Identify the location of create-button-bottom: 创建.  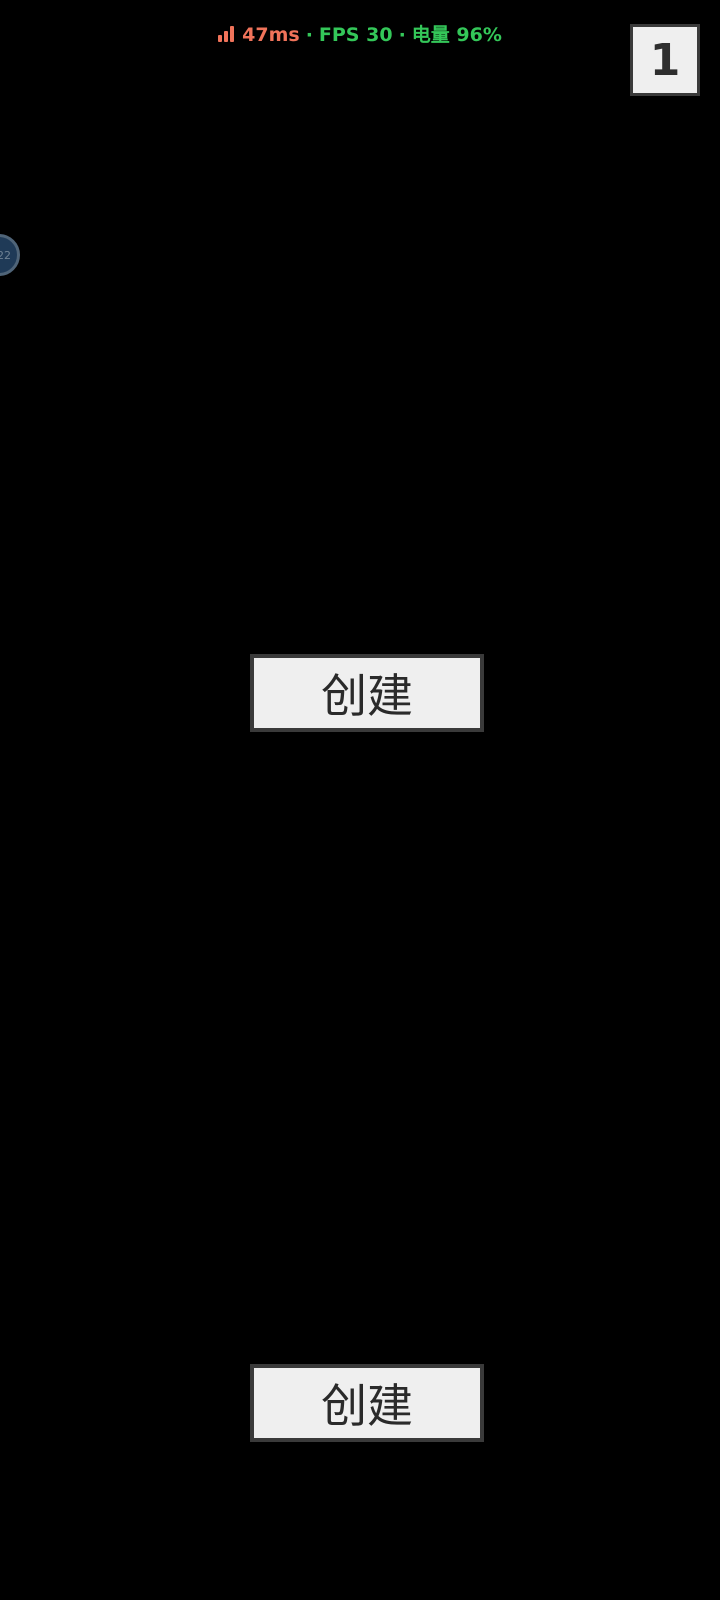
(367, 1403).